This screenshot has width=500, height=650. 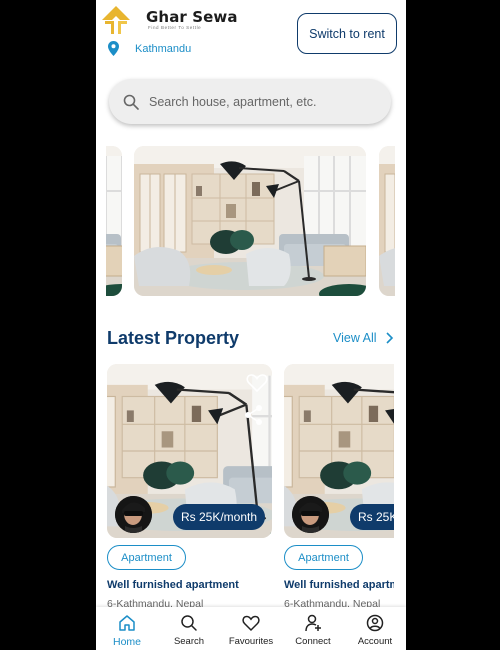 What do you see at coordinates (313, 641) in the screenshot?
I see `nav-label-connect: Connect` at bounding box center [313, 641].